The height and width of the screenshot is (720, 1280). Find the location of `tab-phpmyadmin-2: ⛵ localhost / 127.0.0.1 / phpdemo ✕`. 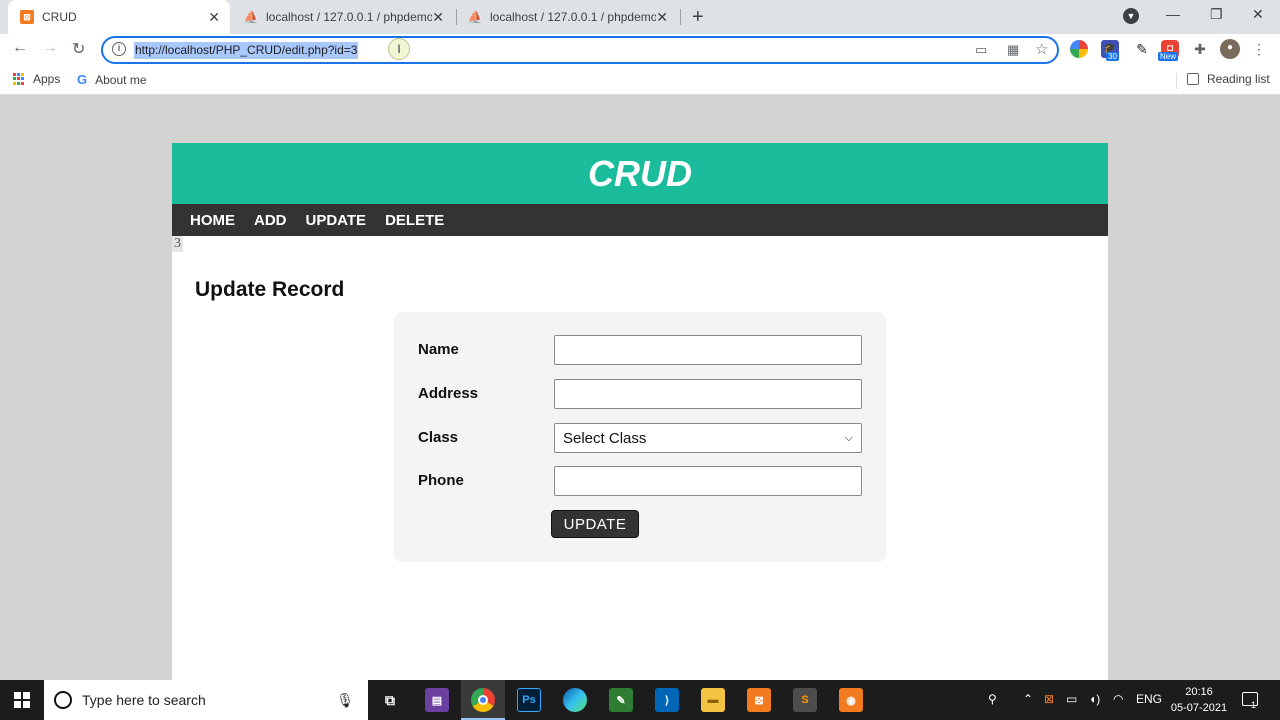

tab-phpmyadmin-2: ⛵ localhost / 127.0.0.1 / phpdemo ✕ is located at coordinates (569, 17).